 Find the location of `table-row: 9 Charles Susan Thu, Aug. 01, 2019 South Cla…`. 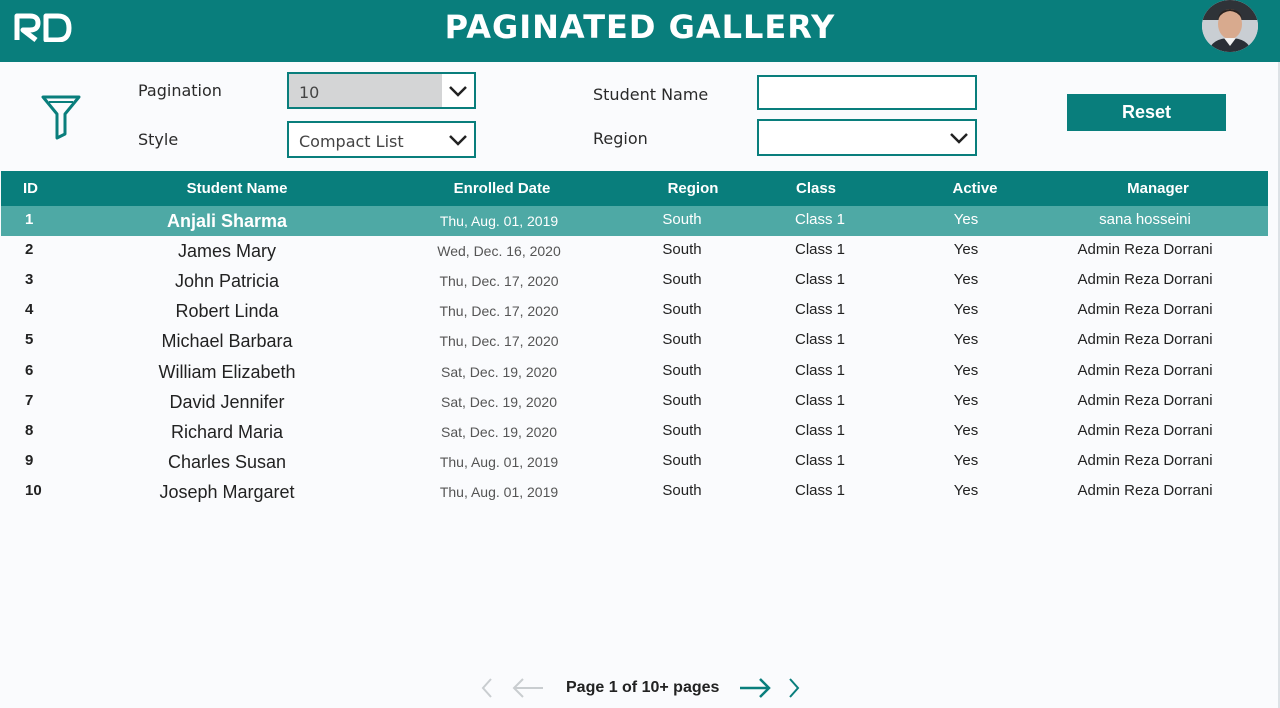

table-row: 9 Charles Susan Thu, Aug. 01, 2019 South Cla… is located at coordinates (634, 462).